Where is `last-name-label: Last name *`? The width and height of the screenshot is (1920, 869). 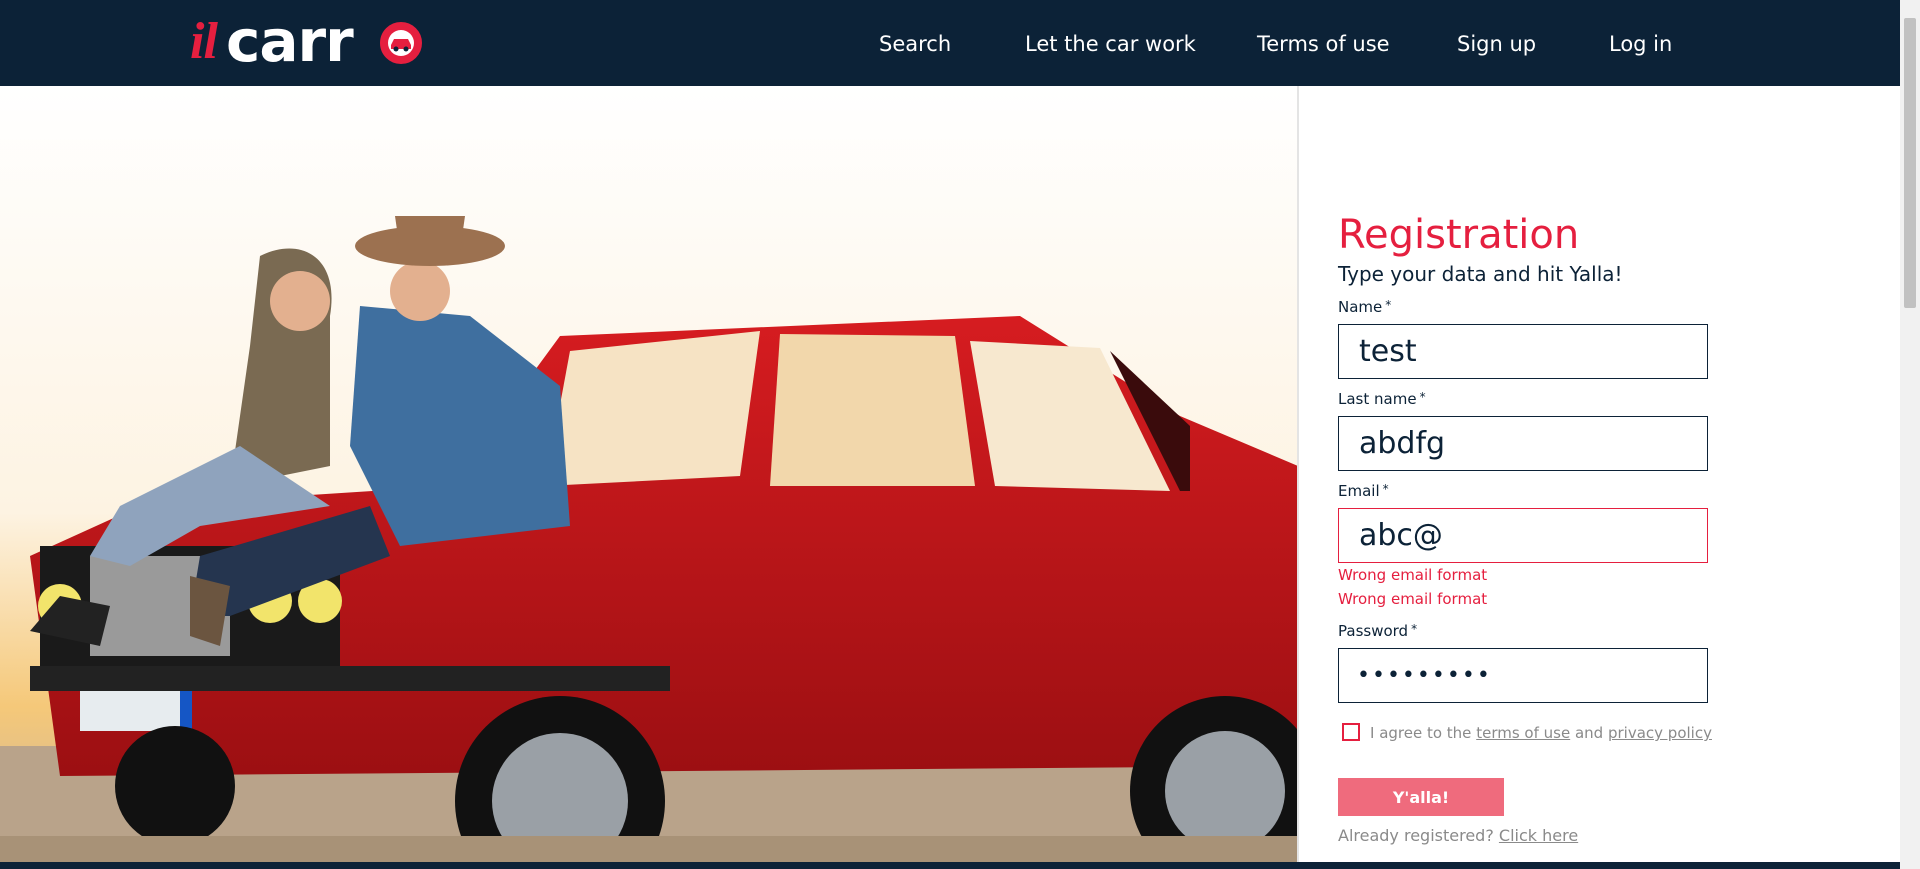 last-name-label: Last name * is located at coordinates (1382, 399).